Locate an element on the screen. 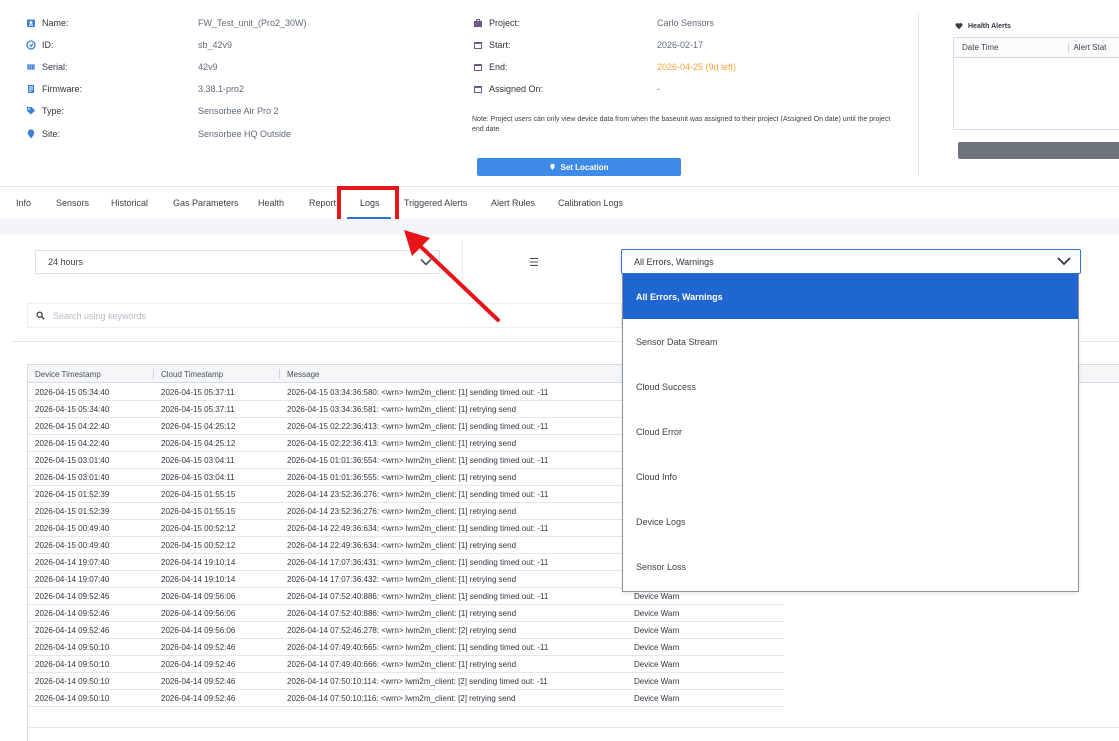  tab-report: Report is located at coordinates (322, 203).